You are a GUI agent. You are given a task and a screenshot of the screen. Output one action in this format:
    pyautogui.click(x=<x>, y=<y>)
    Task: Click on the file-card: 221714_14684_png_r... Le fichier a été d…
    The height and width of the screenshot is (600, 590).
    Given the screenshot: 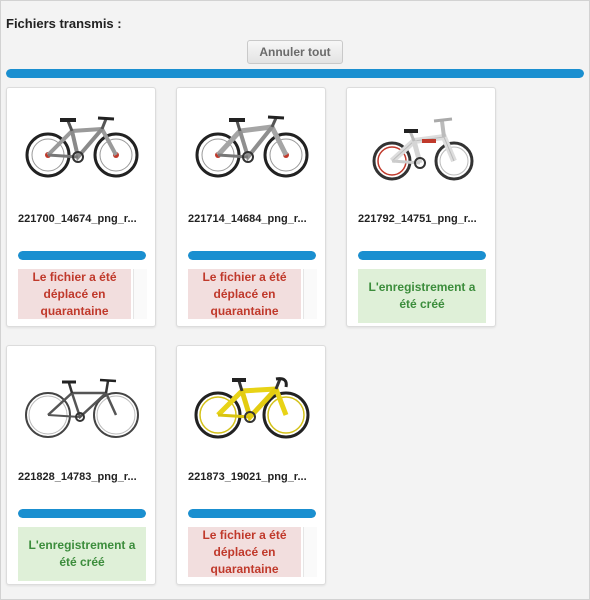 What is the action you would take?
    pyautogui.click(x=251, y=207)
    